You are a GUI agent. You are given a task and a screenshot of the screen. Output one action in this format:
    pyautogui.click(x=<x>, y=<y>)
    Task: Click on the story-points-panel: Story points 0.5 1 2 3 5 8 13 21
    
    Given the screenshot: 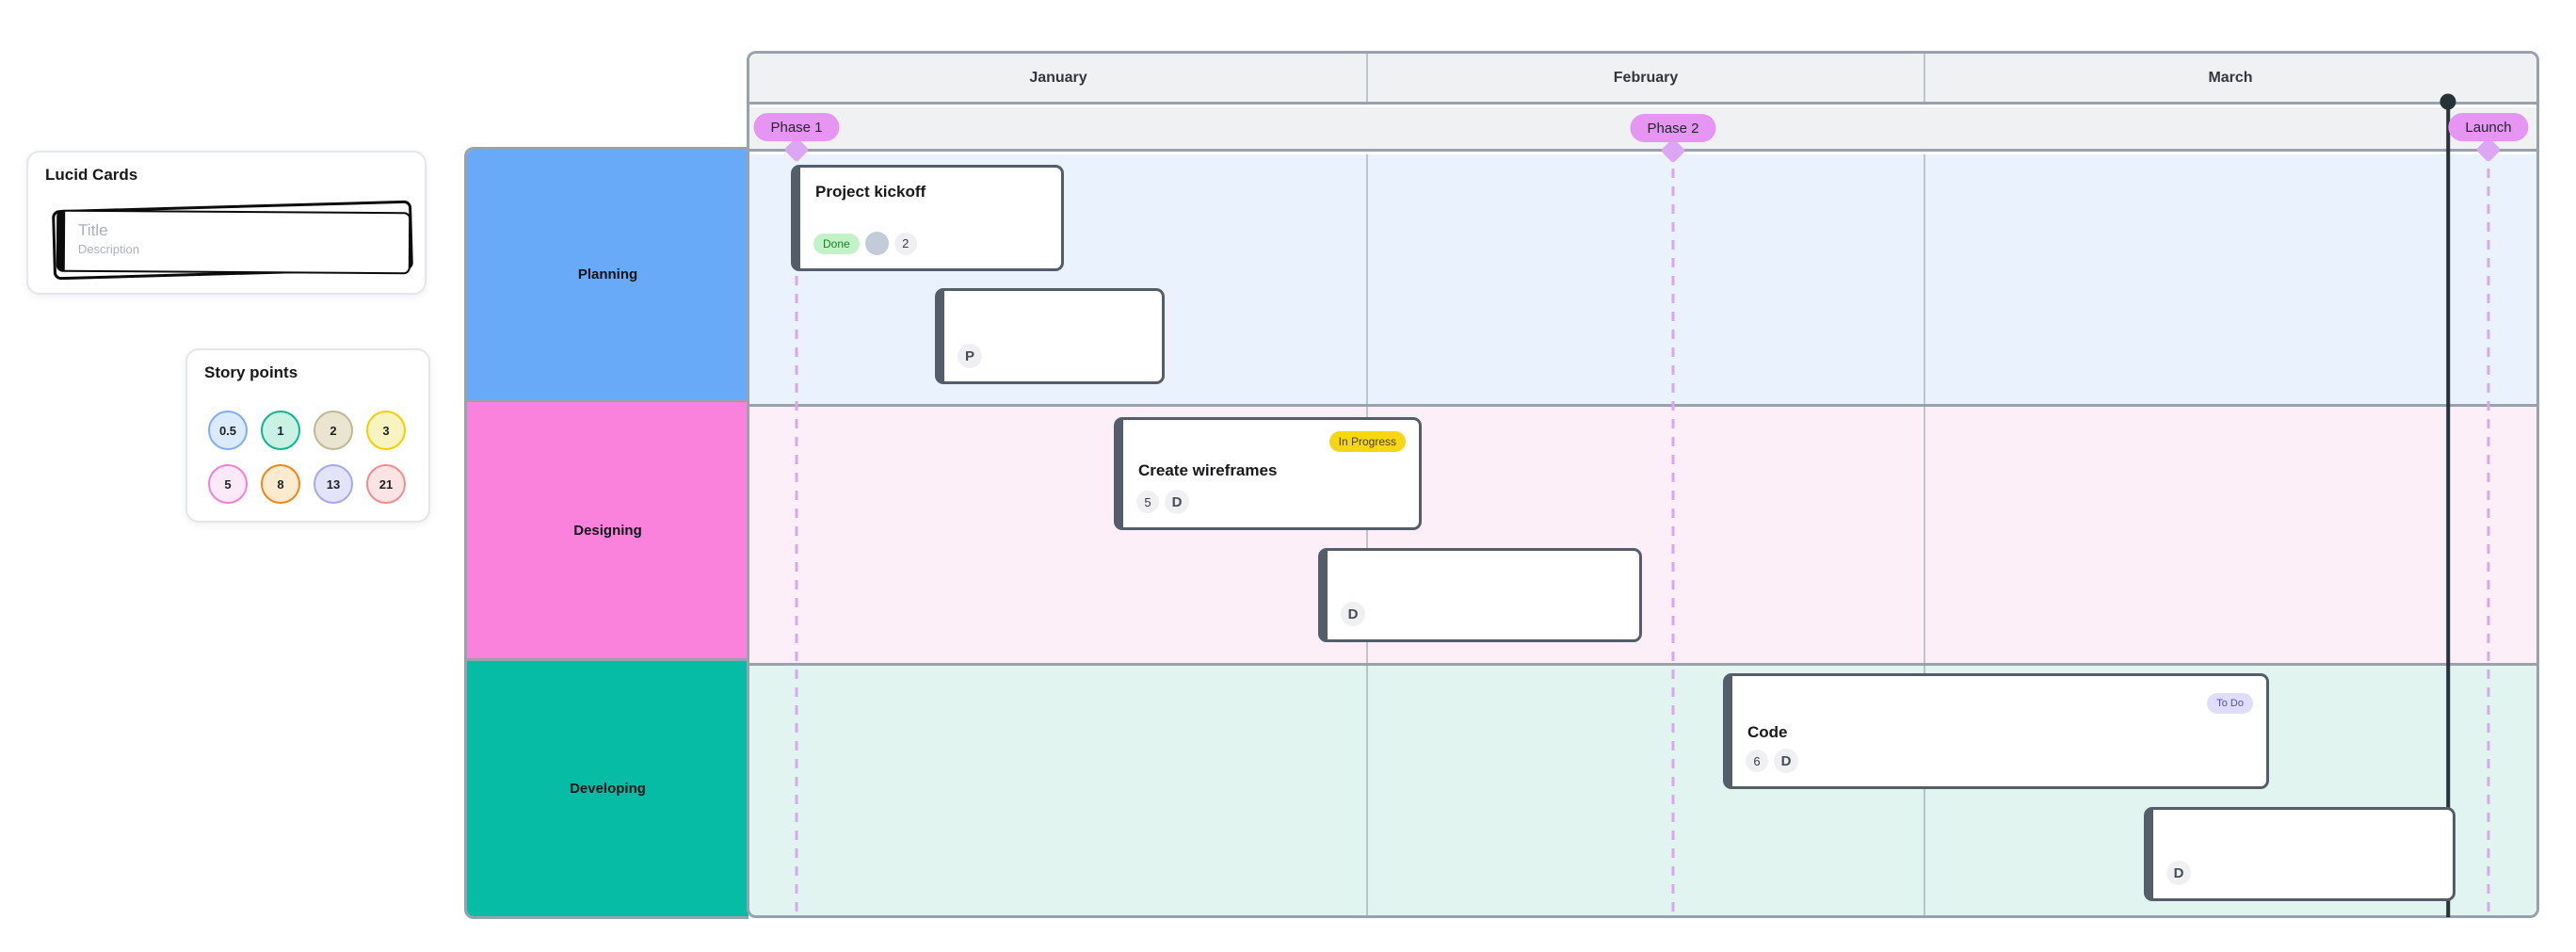 What is the action you would take?
    pyautogui.click(x=307, y=435)
    